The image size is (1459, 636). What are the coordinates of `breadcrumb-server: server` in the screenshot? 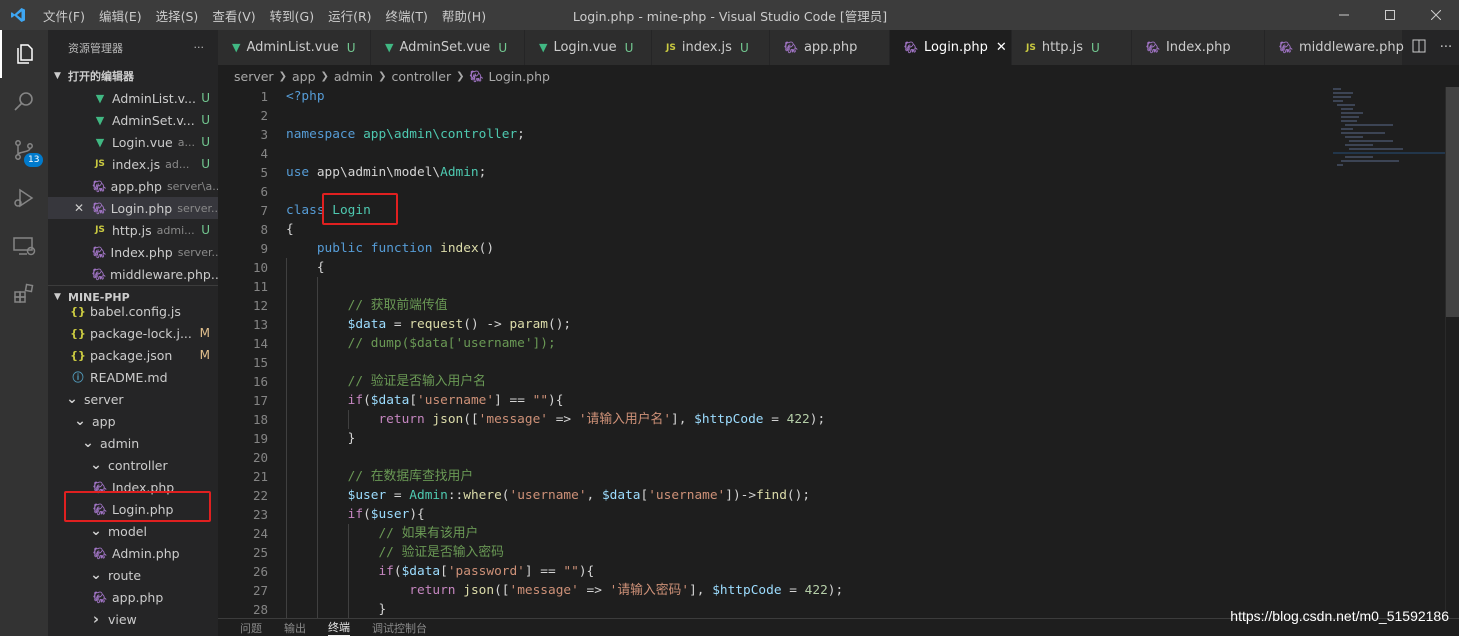 It's located at (254, 76).